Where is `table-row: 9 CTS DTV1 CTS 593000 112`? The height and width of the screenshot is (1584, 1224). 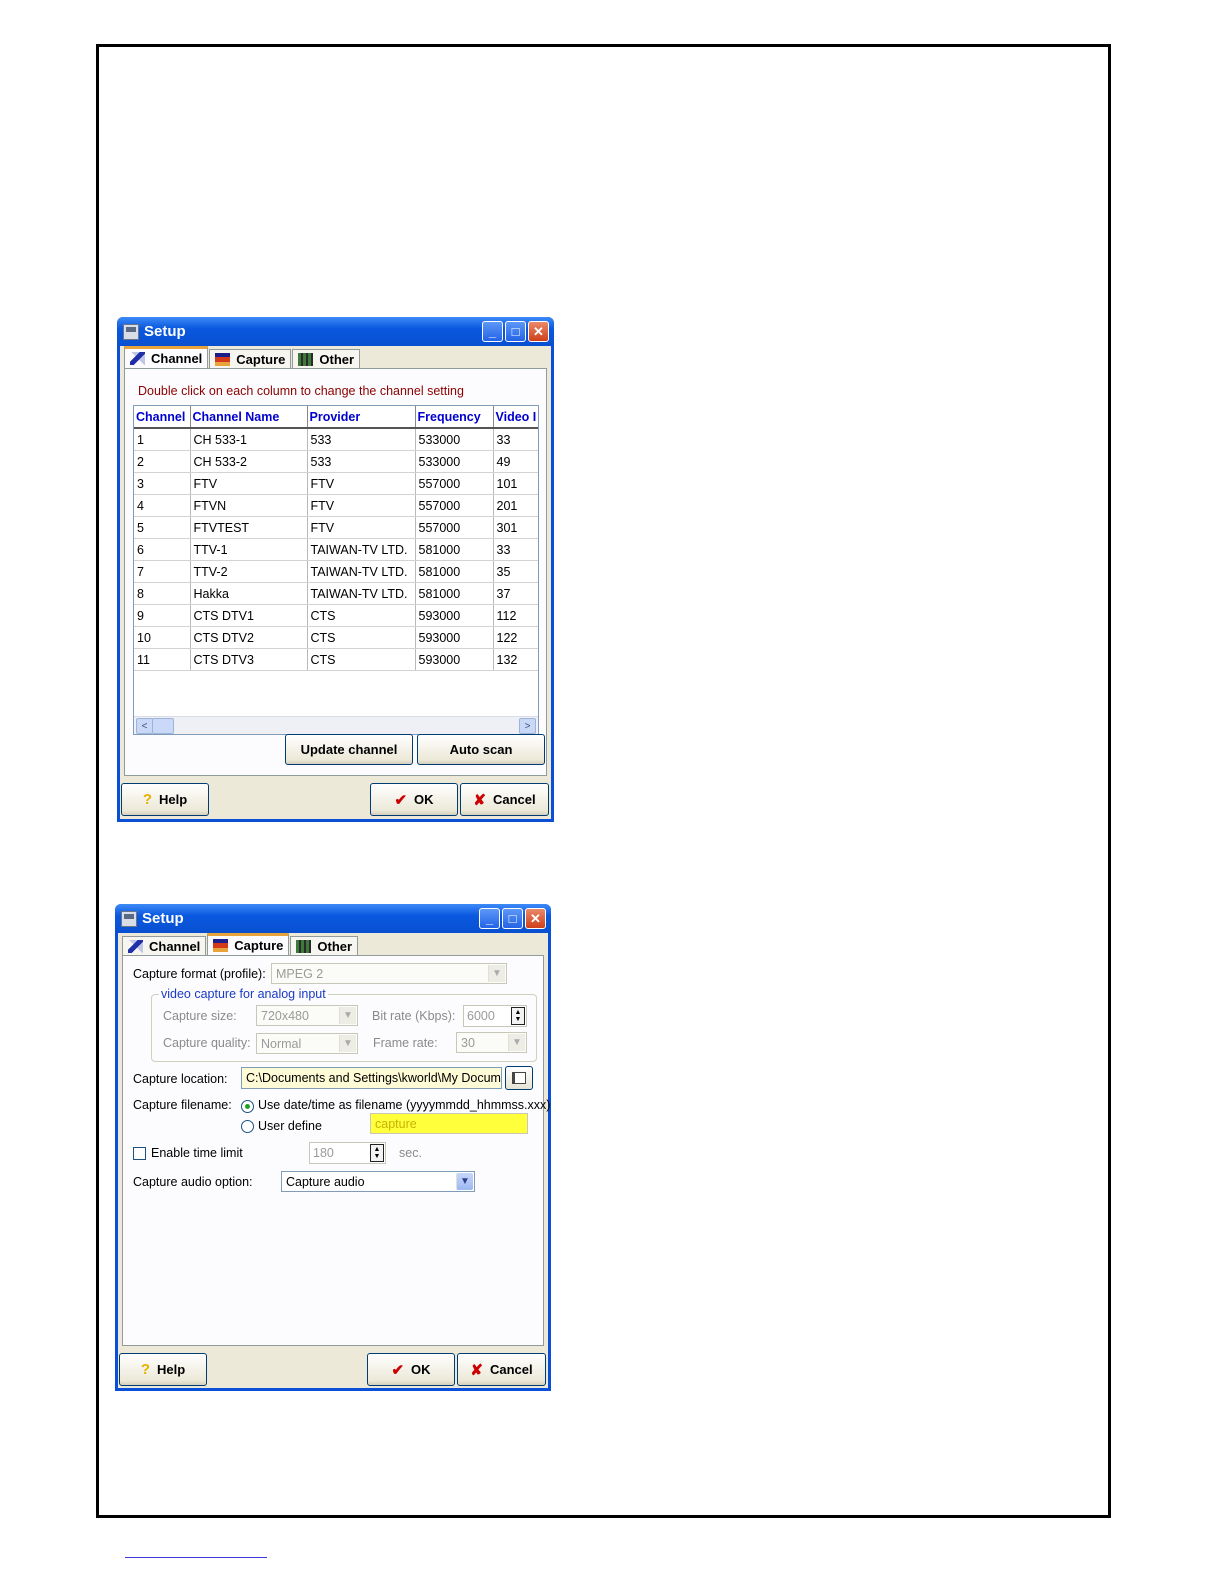 table-row: 9 CTS DTV1 CTS 593000 112 is located at coordinates (336, 615).